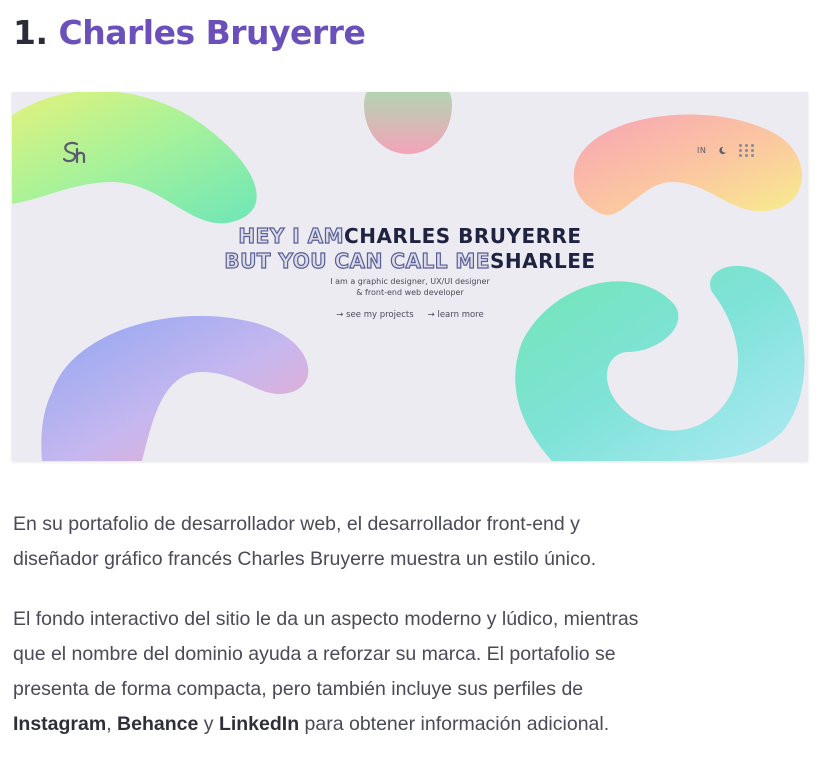 The width and height of the screenshot is (823, 777). Describe the element at coordinates (410, 281) in the screenshot. I see `hero-subtitle-line-1: I am a graphic designer, UX/UI designer` at that location.